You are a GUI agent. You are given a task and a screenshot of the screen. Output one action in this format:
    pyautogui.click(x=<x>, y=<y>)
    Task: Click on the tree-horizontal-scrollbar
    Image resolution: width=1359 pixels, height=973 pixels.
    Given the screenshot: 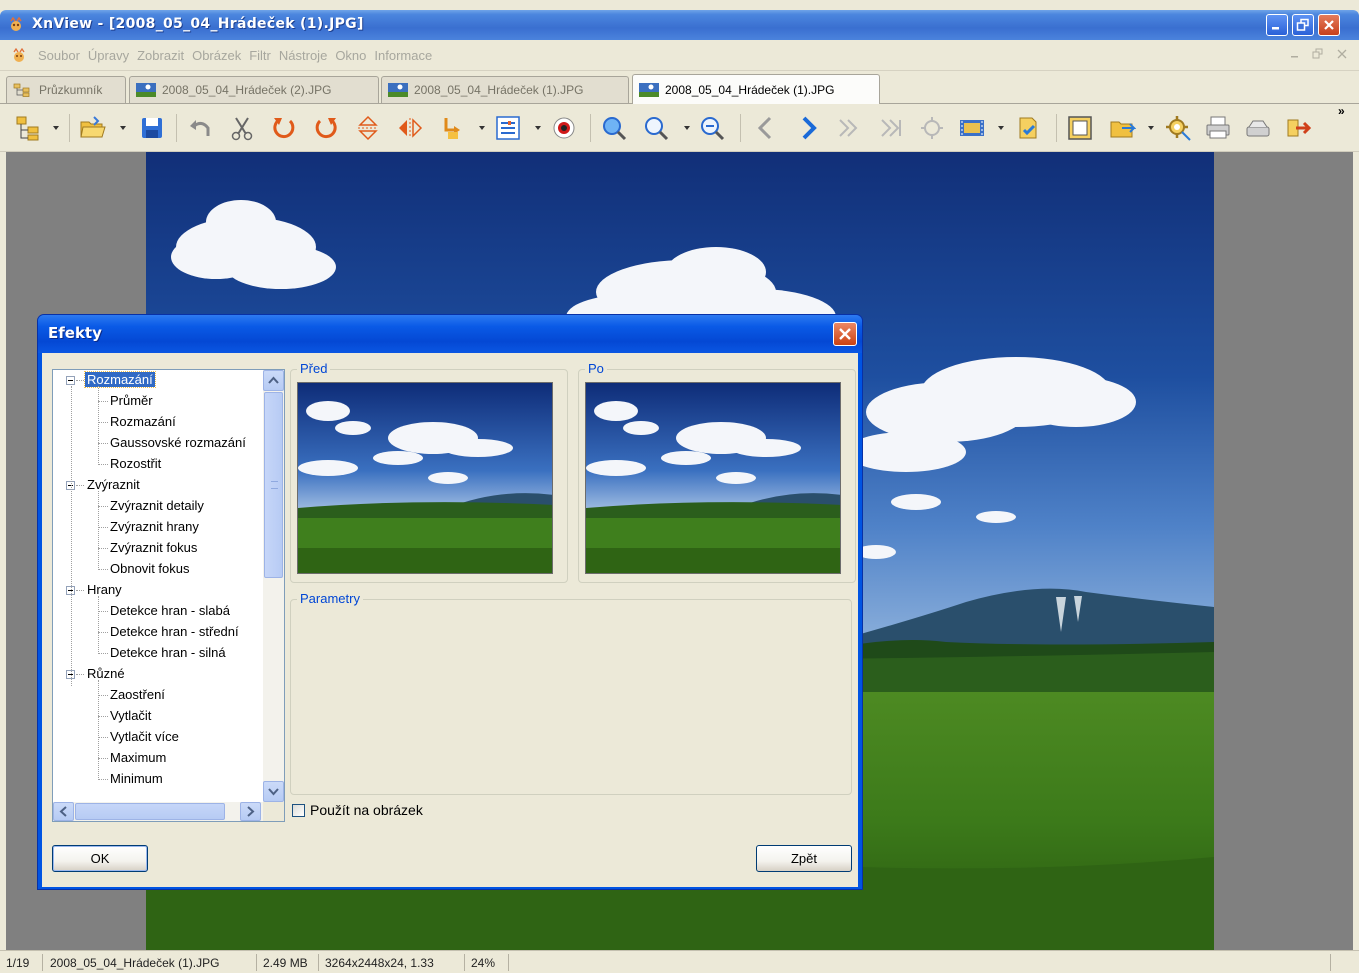 What is the action you would take?
    pyautogui.click(x=158, y=811)
    